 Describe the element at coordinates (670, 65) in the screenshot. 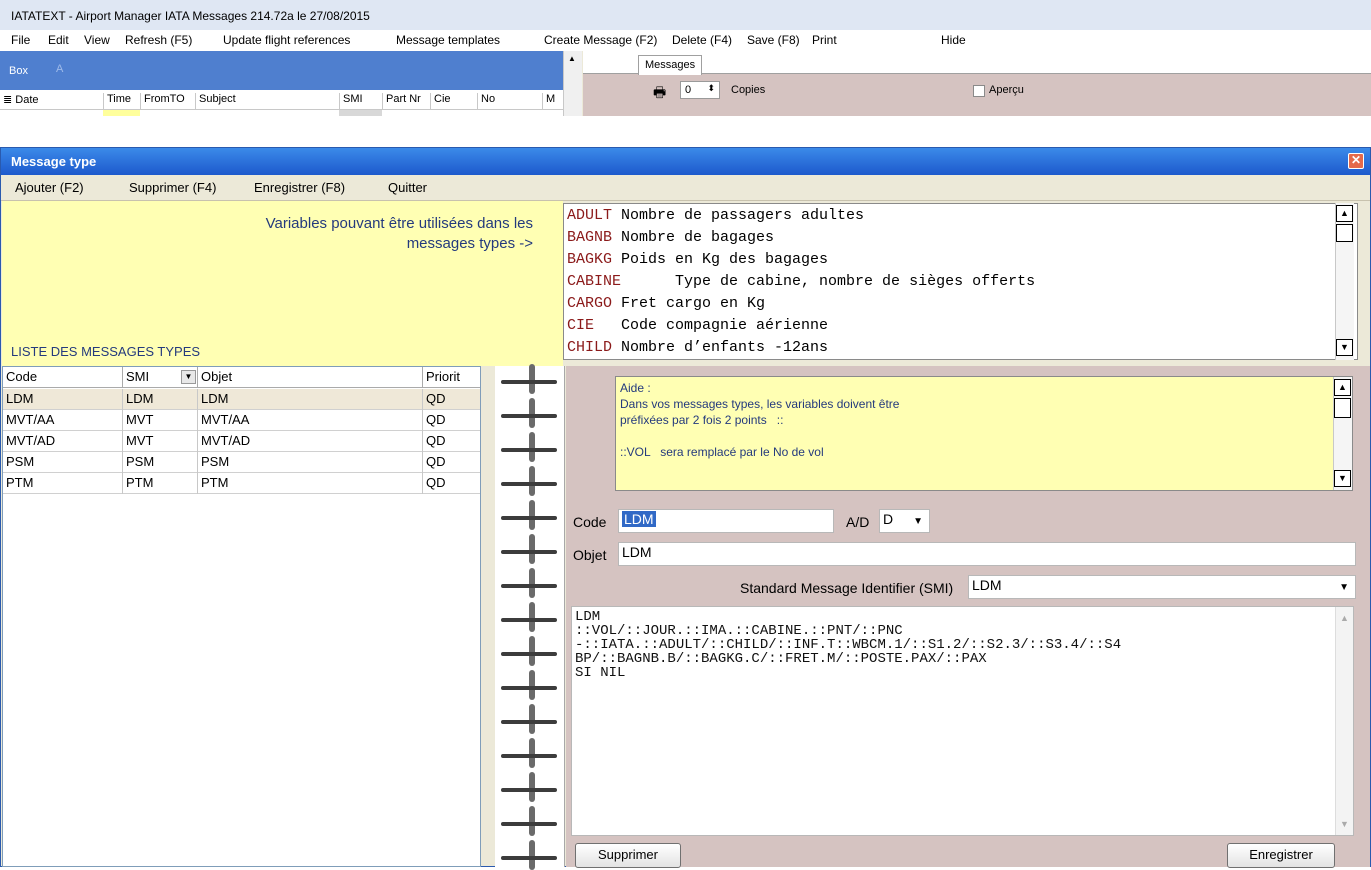

I see `tab-messages: Messages` at that location.